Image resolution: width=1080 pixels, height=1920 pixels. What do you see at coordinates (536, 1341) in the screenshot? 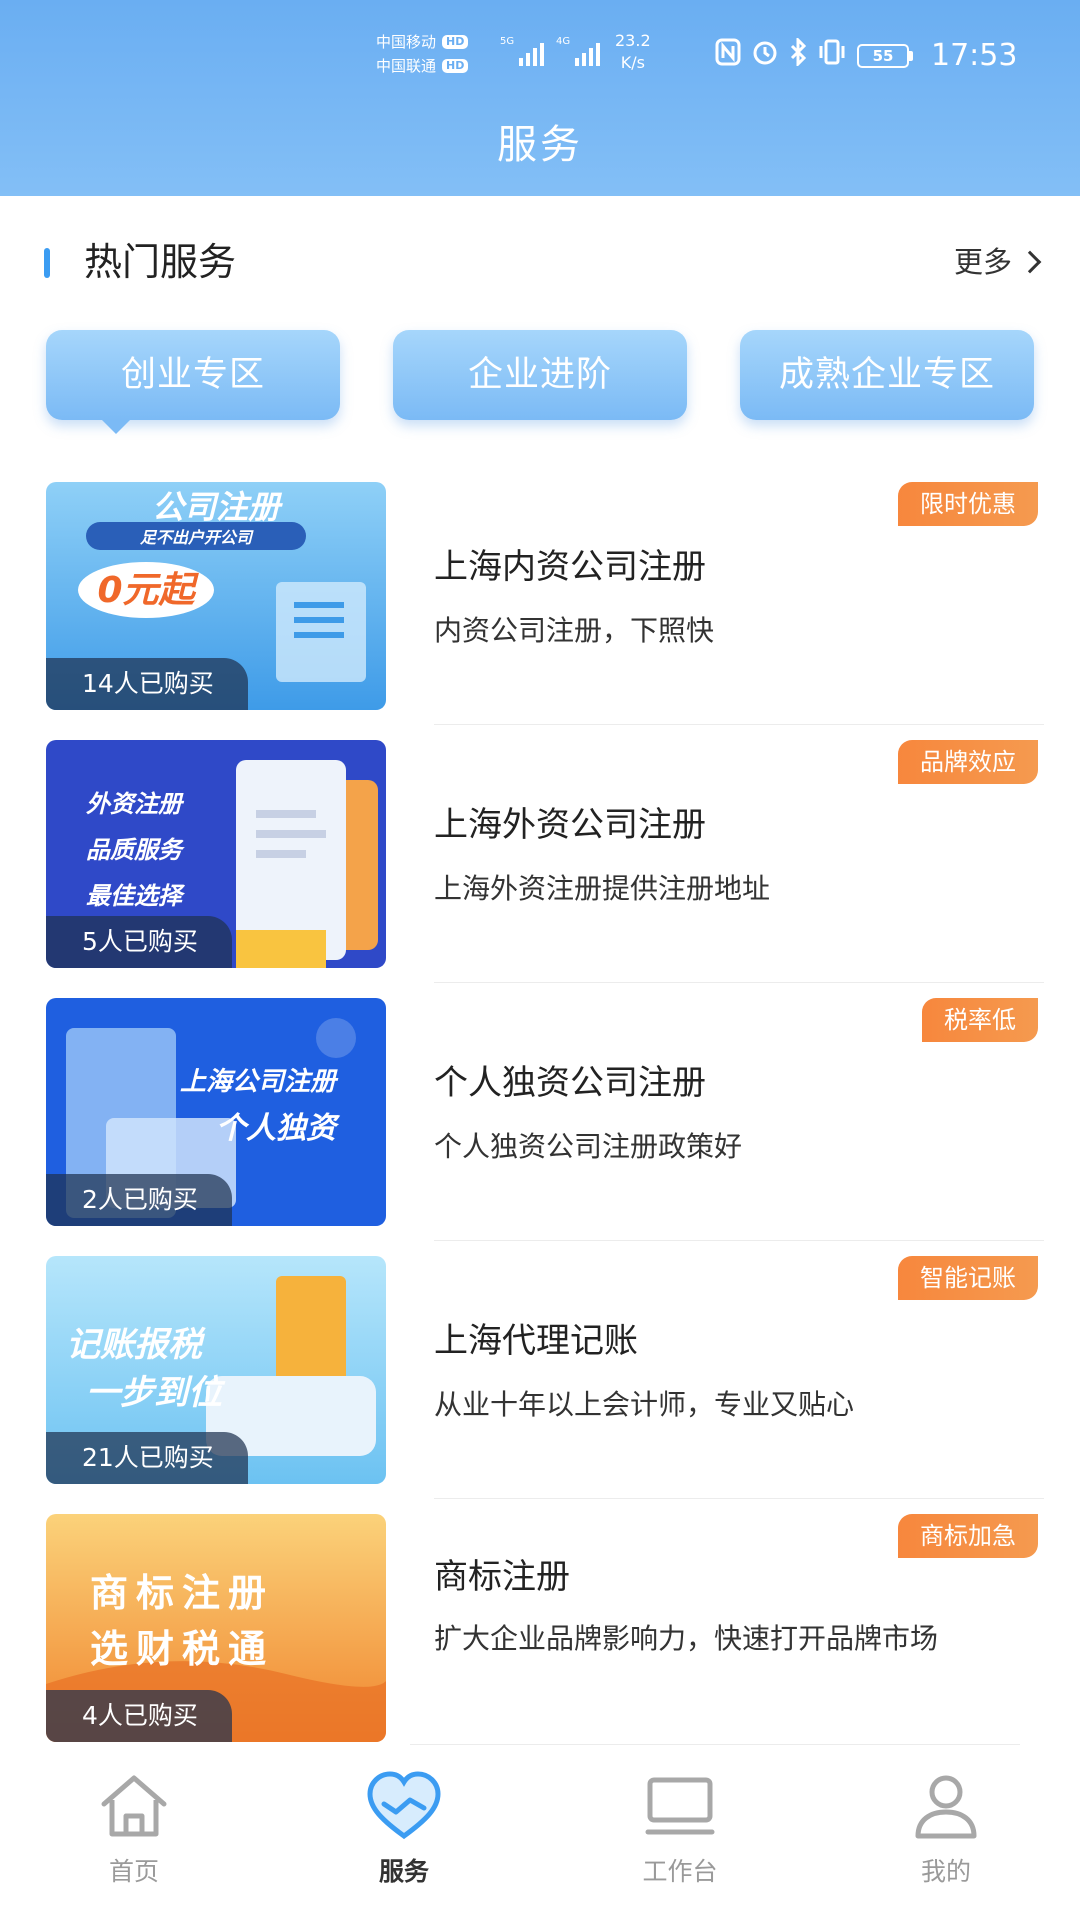
I see `service-title: 上海代理记账` at bounding box center [536, 1341].